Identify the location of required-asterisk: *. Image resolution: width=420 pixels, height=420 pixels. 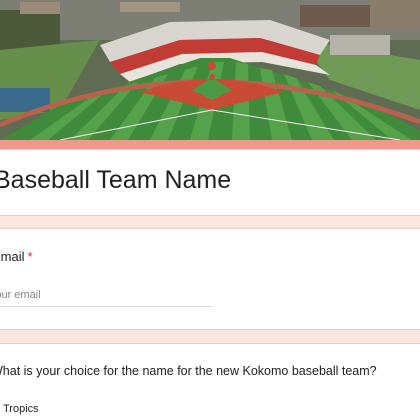
(30, 256).